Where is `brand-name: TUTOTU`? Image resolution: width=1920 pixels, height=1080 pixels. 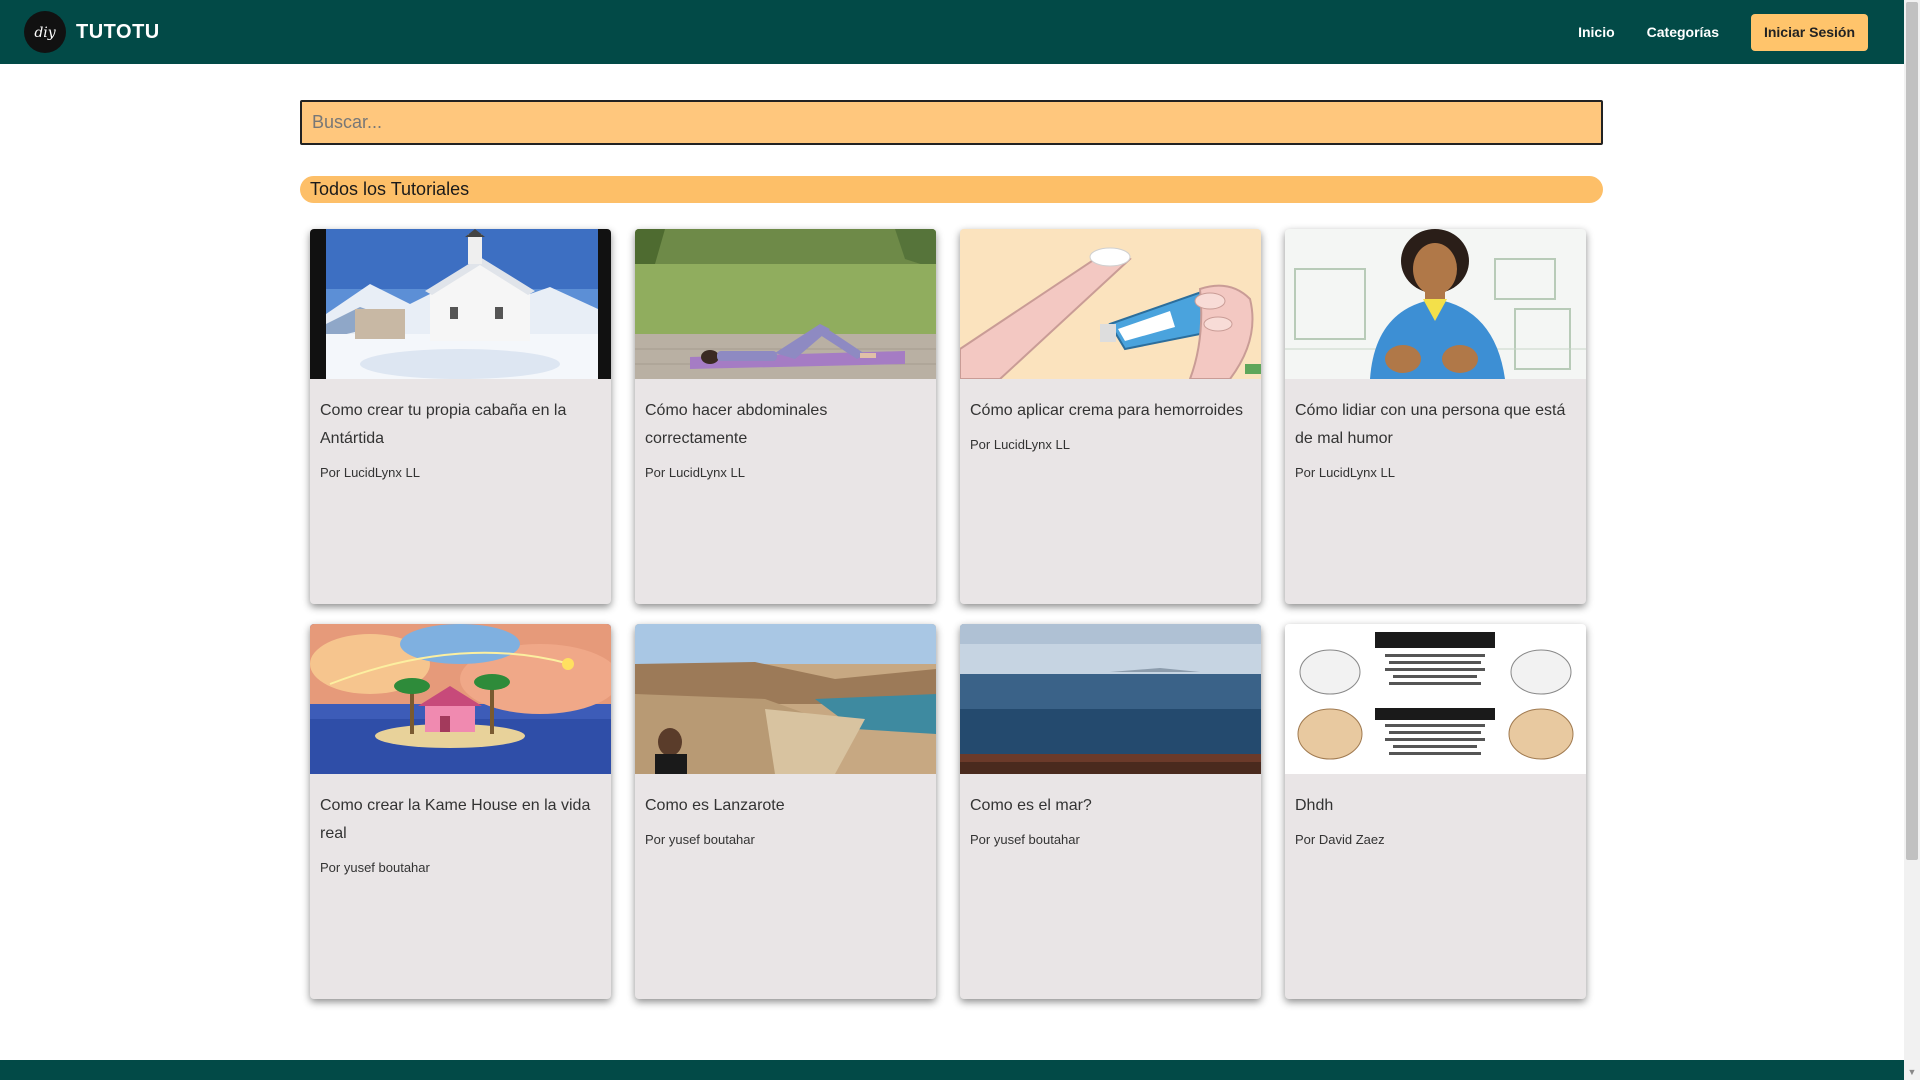 brand-name: TUTOTU is located at coordinates (118, 32).